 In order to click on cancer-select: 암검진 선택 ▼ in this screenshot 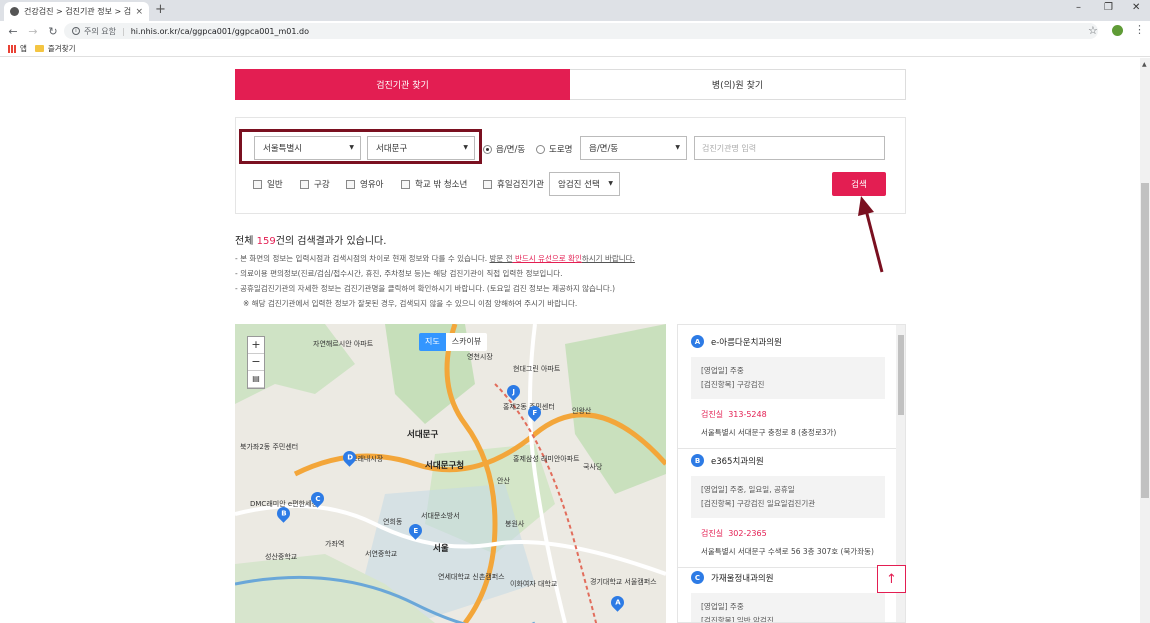, I will do `click(584, 184)`.